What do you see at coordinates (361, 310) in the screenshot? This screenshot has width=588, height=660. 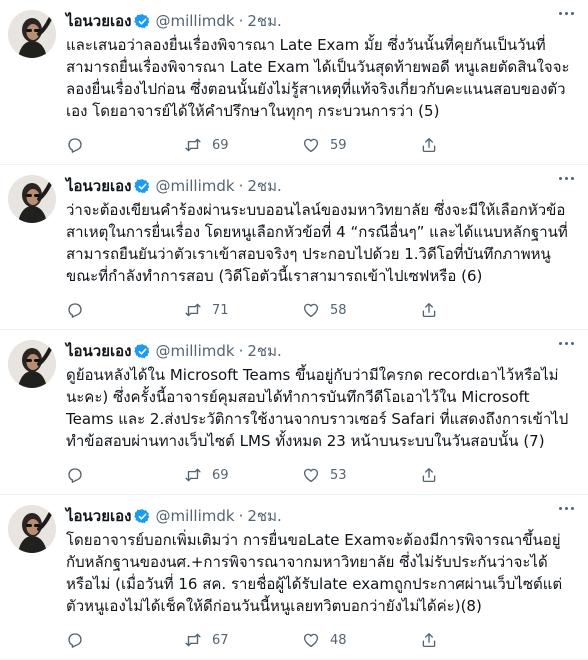 I see `like-button: 58` at bounding box center [361, 310].